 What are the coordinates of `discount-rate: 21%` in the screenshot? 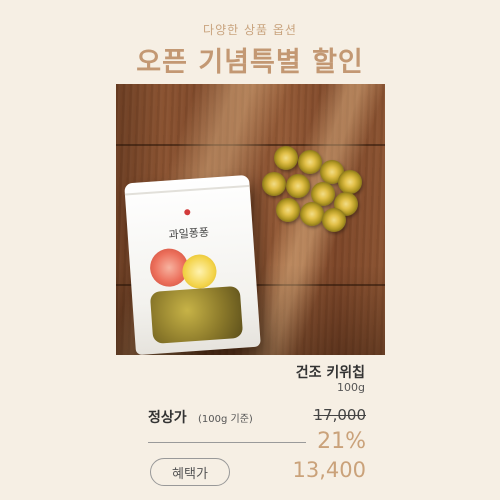 It's located at (341, 441).